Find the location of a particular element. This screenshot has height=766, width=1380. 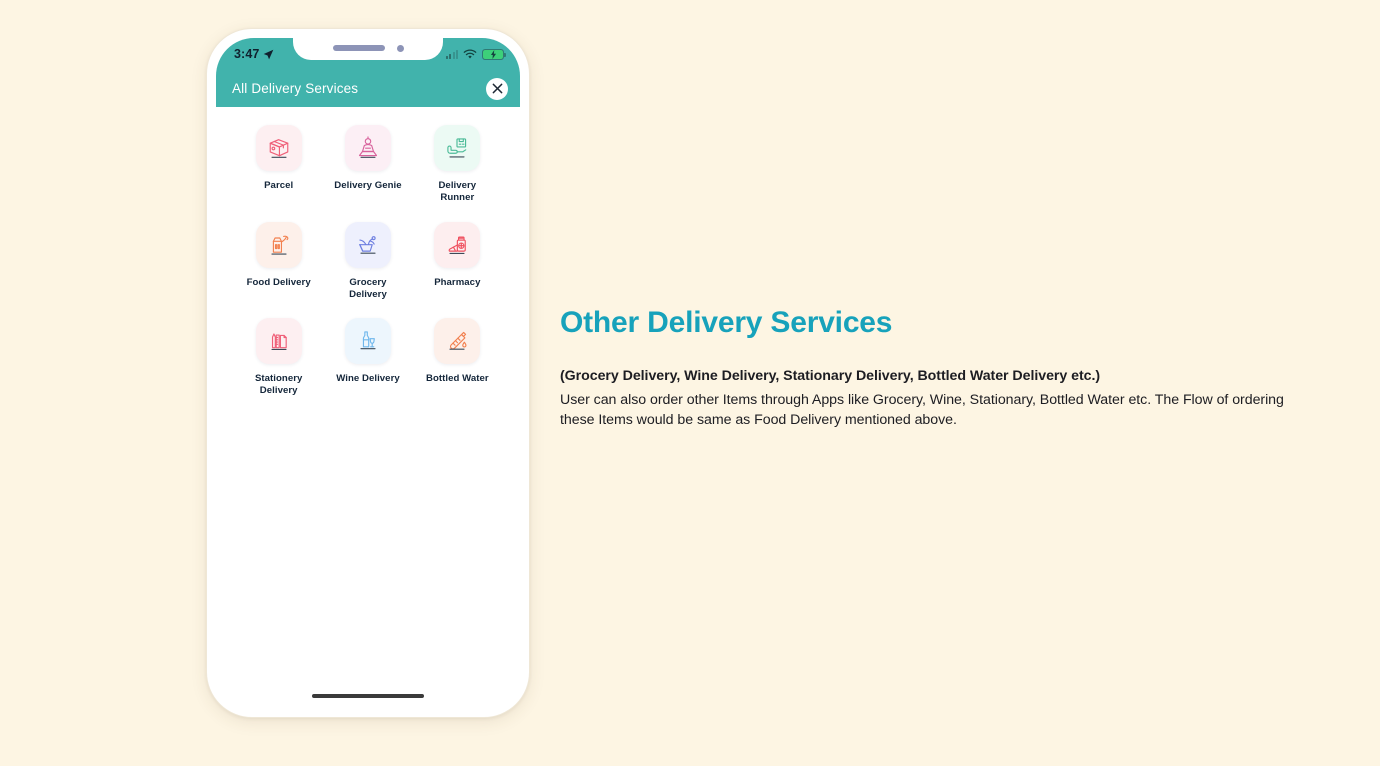

service-item-food-delivery: Food Delivery is located at coordinates (278, 261).